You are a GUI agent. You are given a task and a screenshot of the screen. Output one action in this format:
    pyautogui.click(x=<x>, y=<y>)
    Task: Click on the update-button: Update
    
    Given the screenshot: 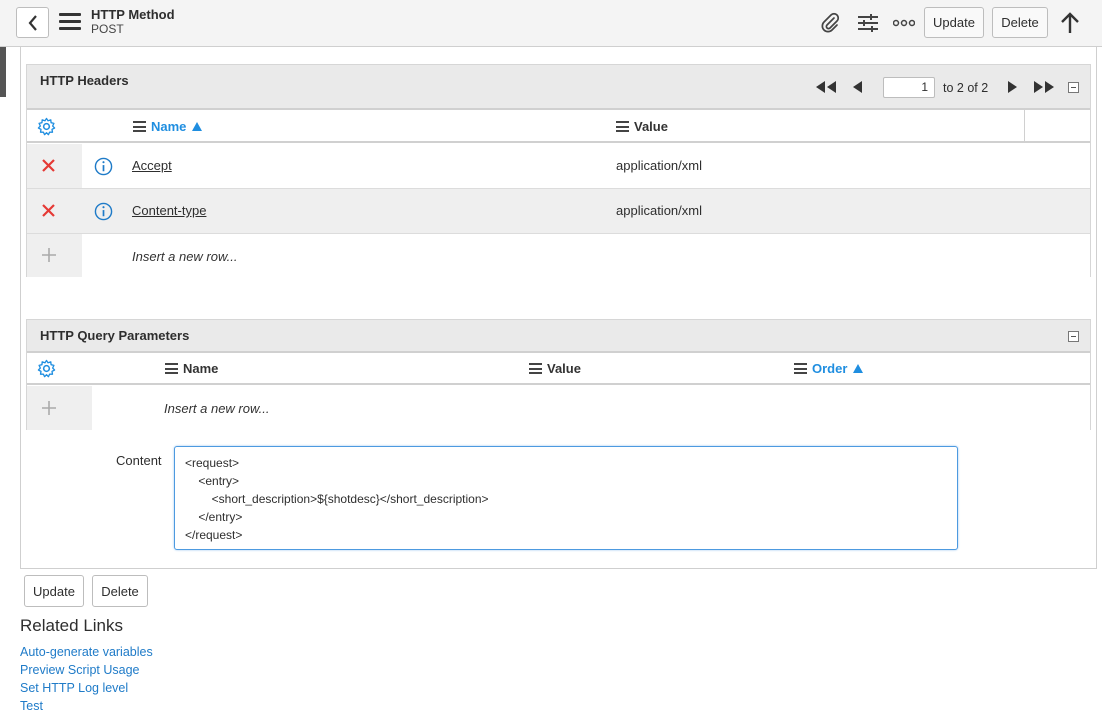 What is the action you would take?
    pyautogui.click(x=54, y=591)
    